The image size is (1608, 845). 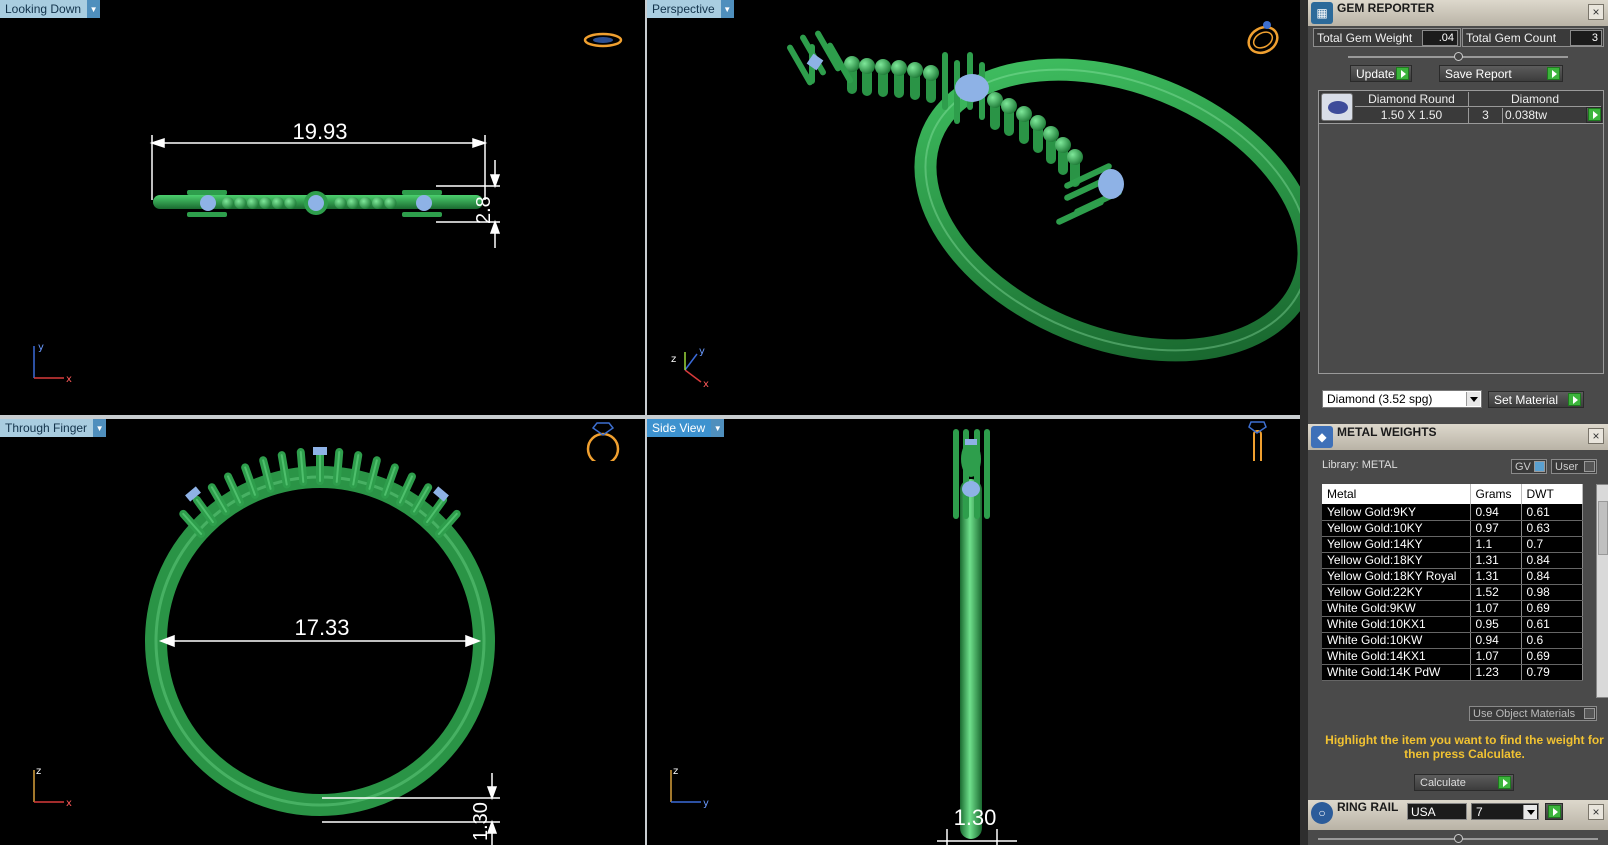 What do you see at coordinates (1539, 466) in the screenshot?
I see `toggle-on-icon` at bounding box center [1539, 466].